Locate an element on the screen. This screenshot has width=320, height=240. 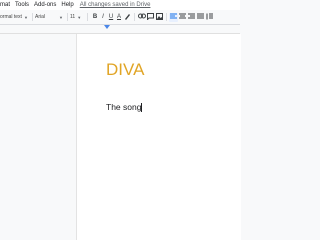
menu-tools: Tools is located at coordinates (22, 5).